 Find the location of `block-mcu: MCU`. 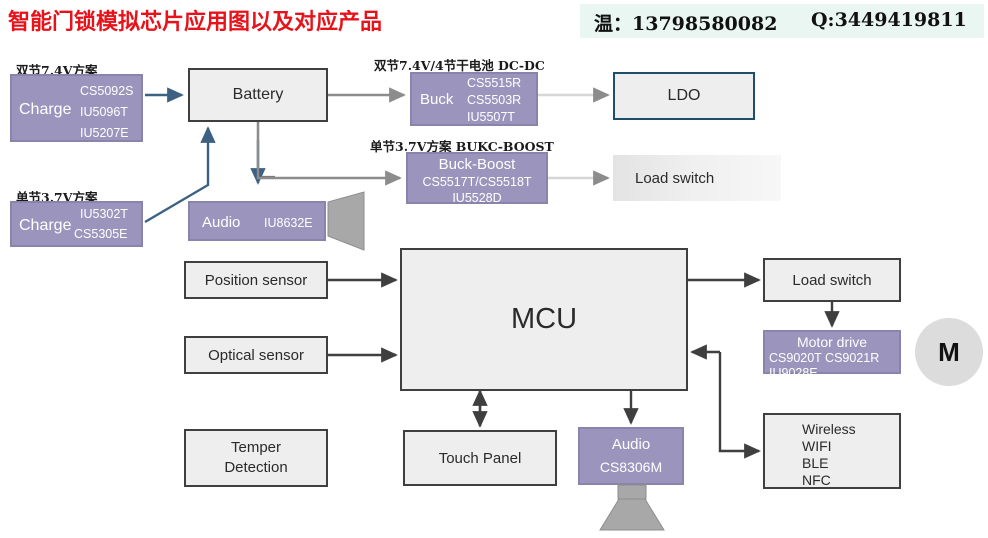

block-mcu: MCU is located at coordinates (544, 319).